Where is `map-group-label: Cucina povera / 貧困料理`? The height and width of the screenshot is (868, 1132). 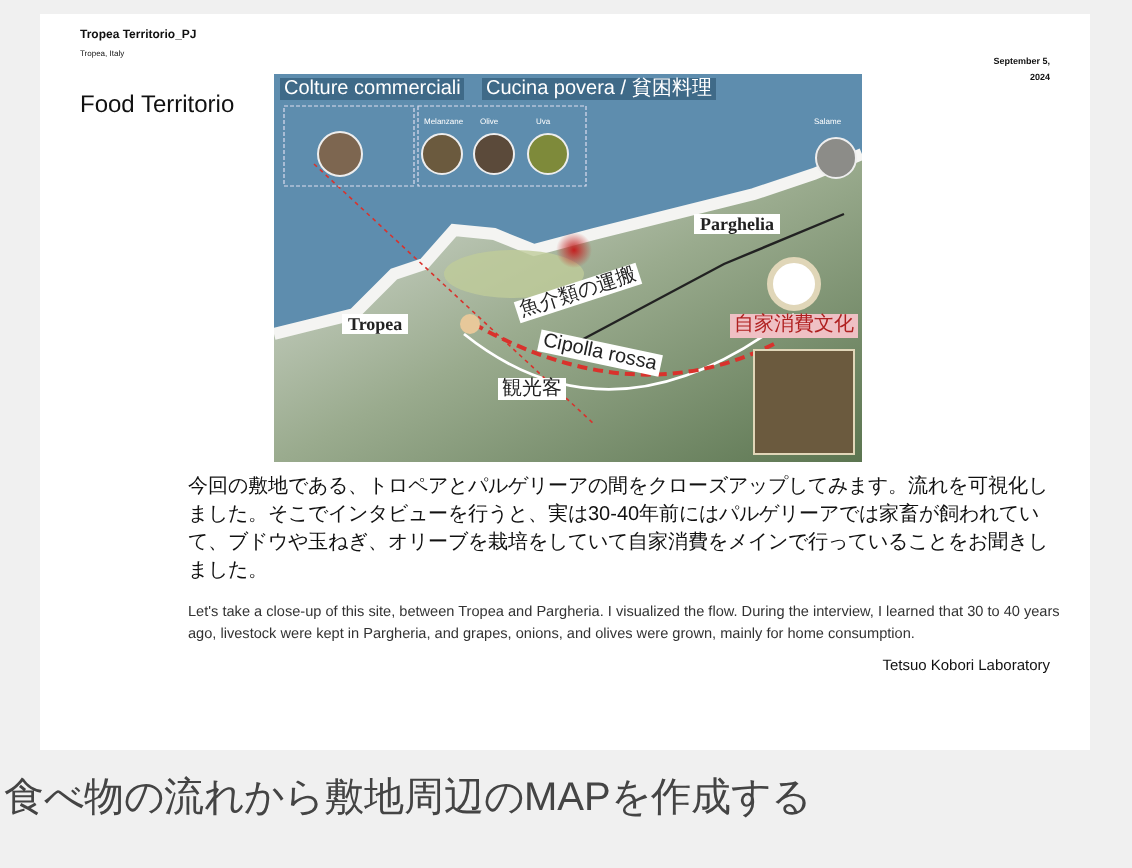 map-group-label: Cucina povera / 貧困料理 is located at coordinates (599, 89).